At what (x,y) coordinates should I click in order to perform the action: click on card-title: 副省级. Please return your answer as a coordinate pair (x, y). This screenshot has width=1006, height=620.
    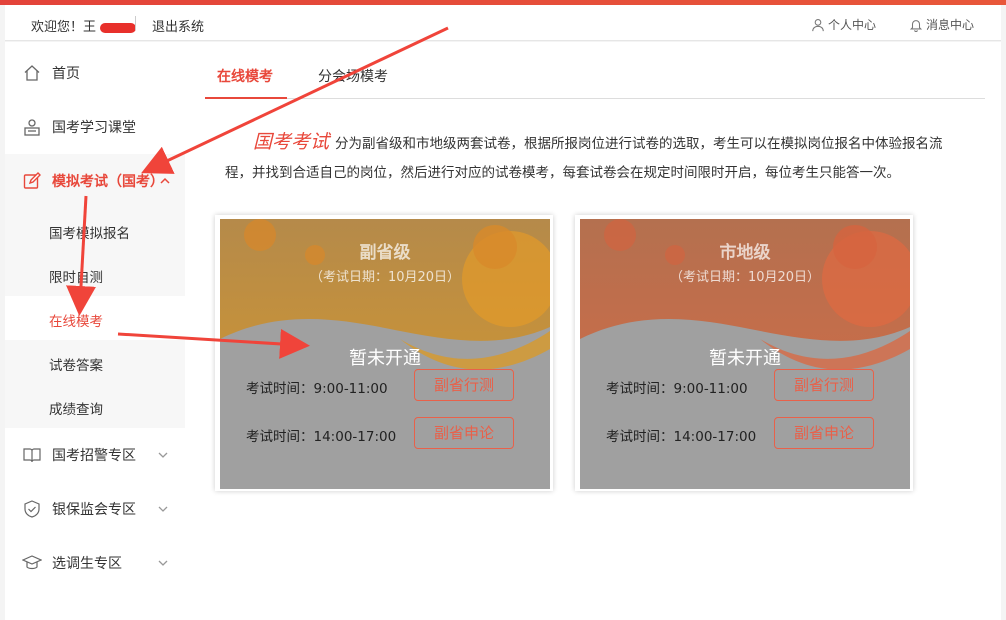
    Looking at the image, I should click on (385, 253).